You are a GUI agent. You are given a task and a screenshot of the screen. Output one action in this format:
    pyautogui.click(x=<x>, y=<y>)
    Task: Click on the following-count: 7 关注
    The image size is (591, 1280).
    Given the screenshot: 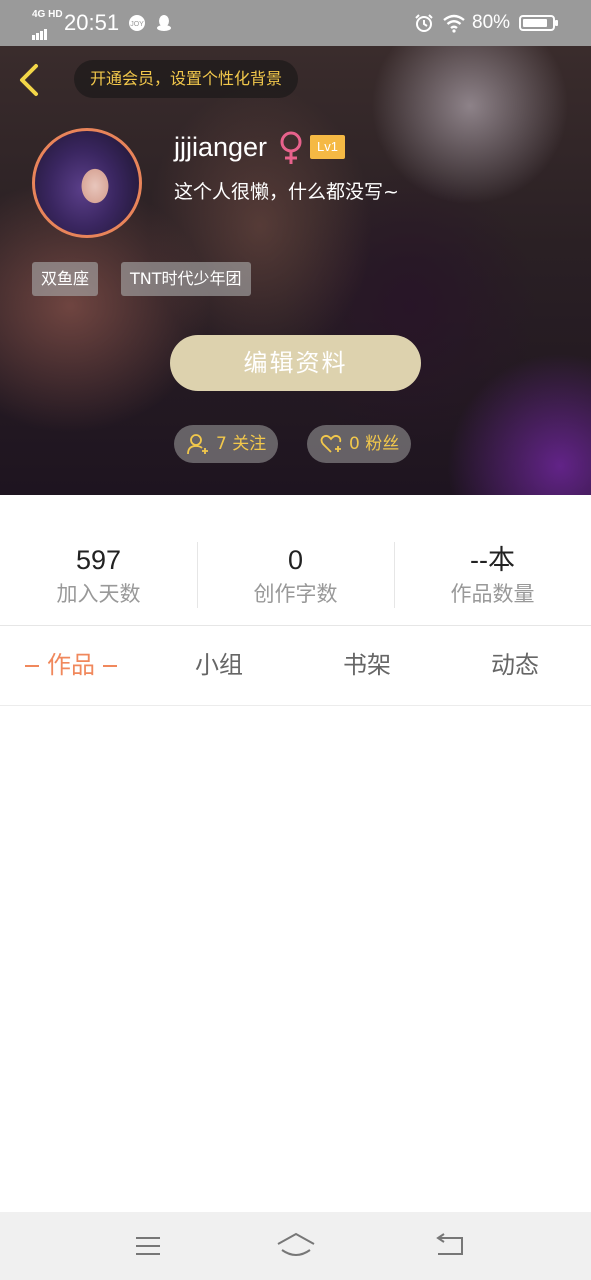 What is the action you would take?
    pyautogui.click(x=241, y=444)
    